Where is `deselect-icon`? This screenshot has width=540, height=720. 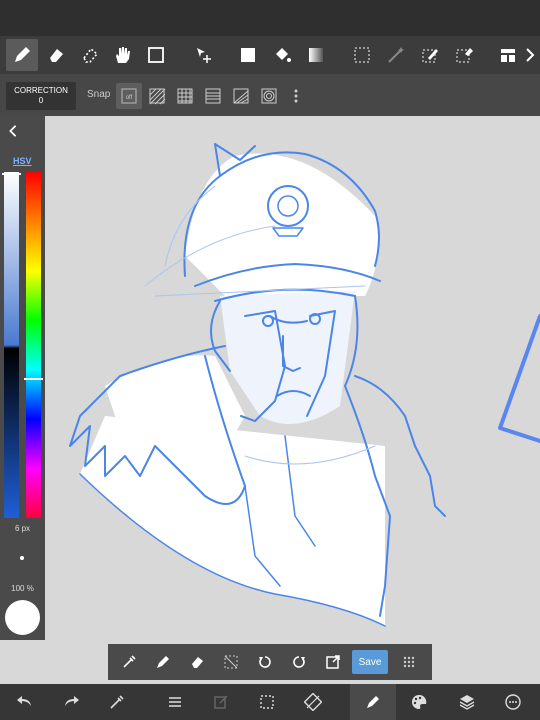
deselect-icon is located at coordinates (231, 662).